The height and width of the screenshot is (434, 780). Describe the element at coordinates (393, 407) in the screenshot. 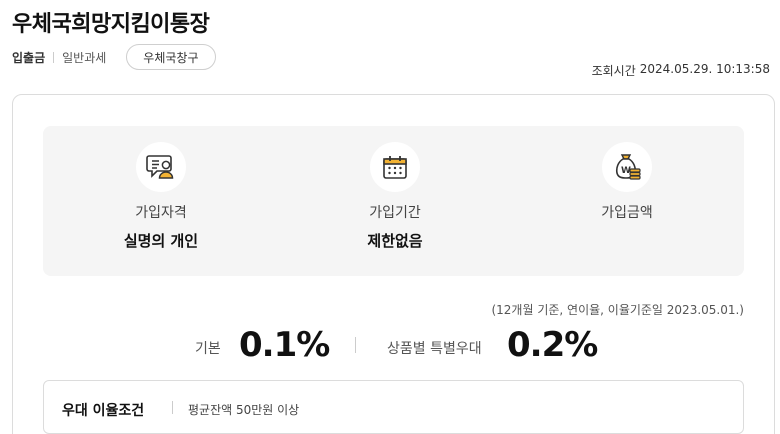

I see `preferential-condition-box: 우대 이율조건 평균잔액 50만원 이상` at that location.